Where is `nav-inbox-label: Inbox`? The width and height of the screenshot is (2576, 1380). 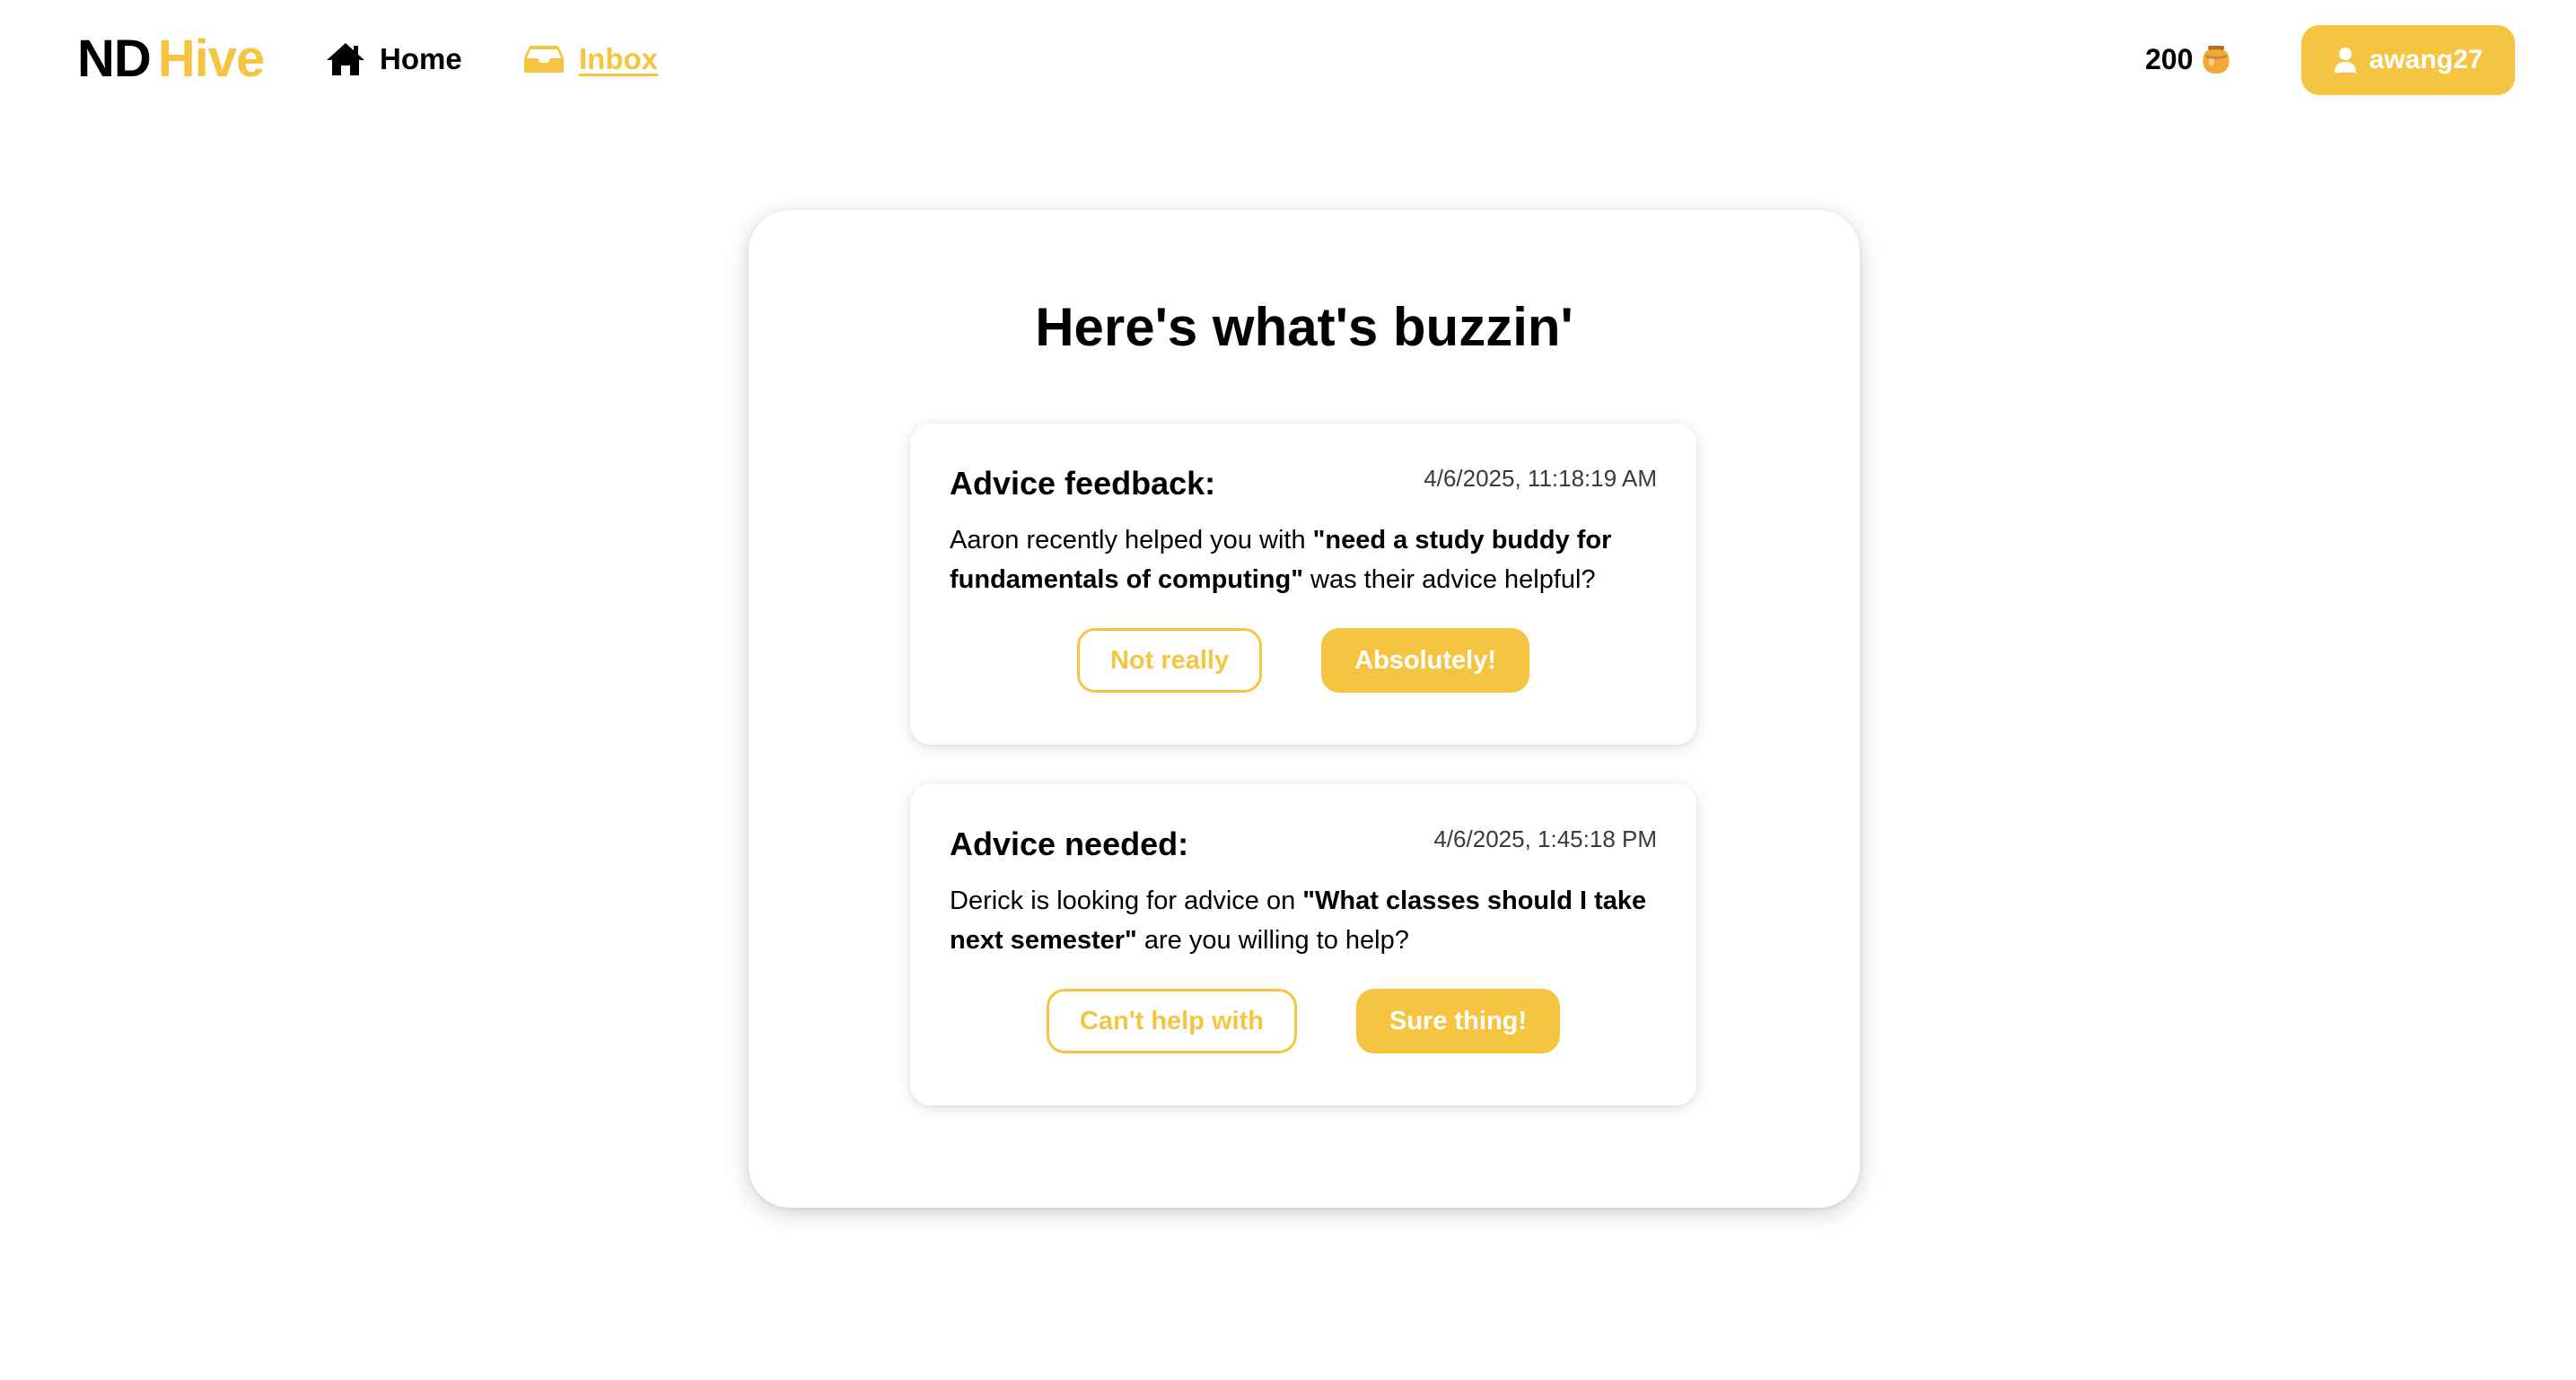
nav-inbox-label: Inbox is located at coordinates (618, 58).